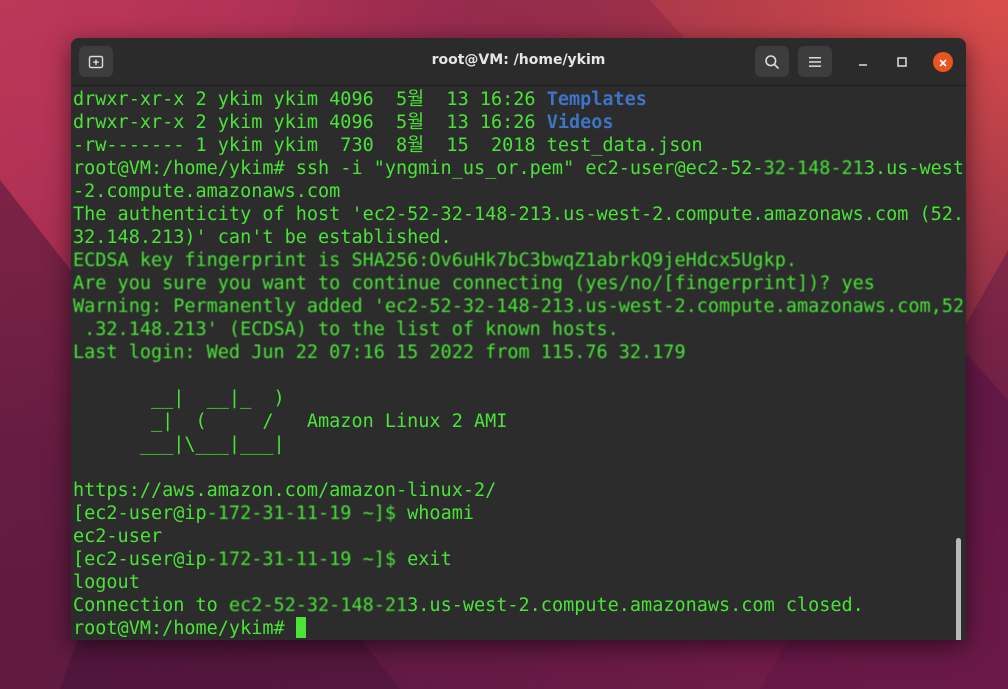 This screenshot has height=689, width=1008. I want to click on close-button, so click(943, 62).